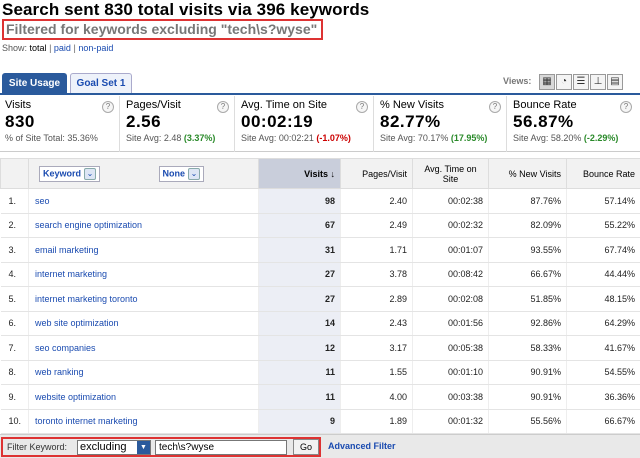 The width and height of the screenshot is (640, 458). What do you see at coordinates (70, 173) in the screenshot?
I see `keyword-dimension-dropdown: Keyword ⌄` at bounding box center [70, 173].